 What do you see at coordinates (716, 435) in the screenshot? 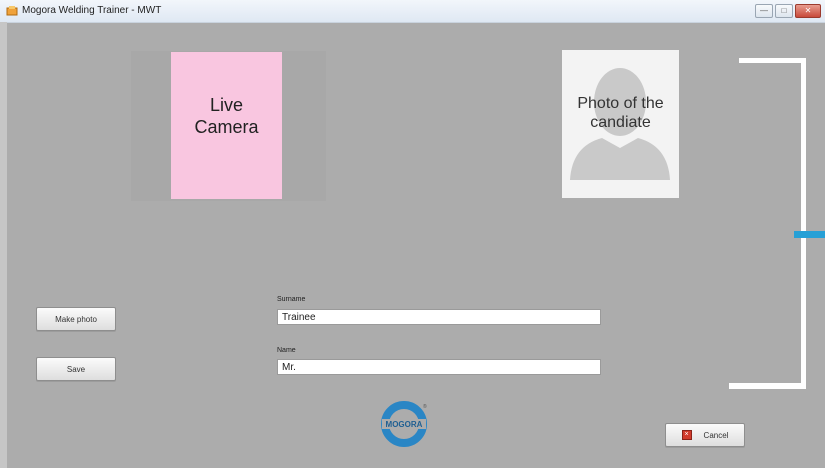
I see `cancel-label: Cancel` at bounding box center [716, 435].